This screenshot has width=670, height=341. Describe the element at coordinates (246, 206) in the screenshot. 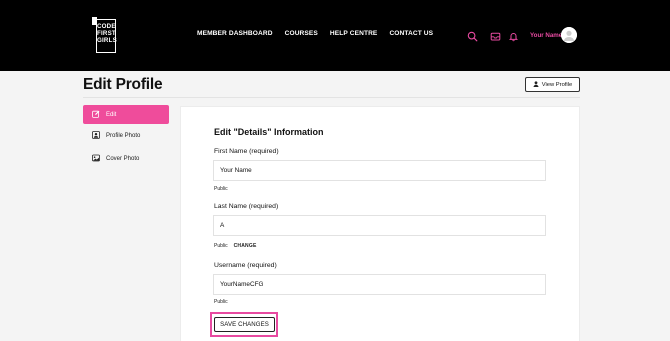

I see `last-name-label: Last Name (required)` at that location.